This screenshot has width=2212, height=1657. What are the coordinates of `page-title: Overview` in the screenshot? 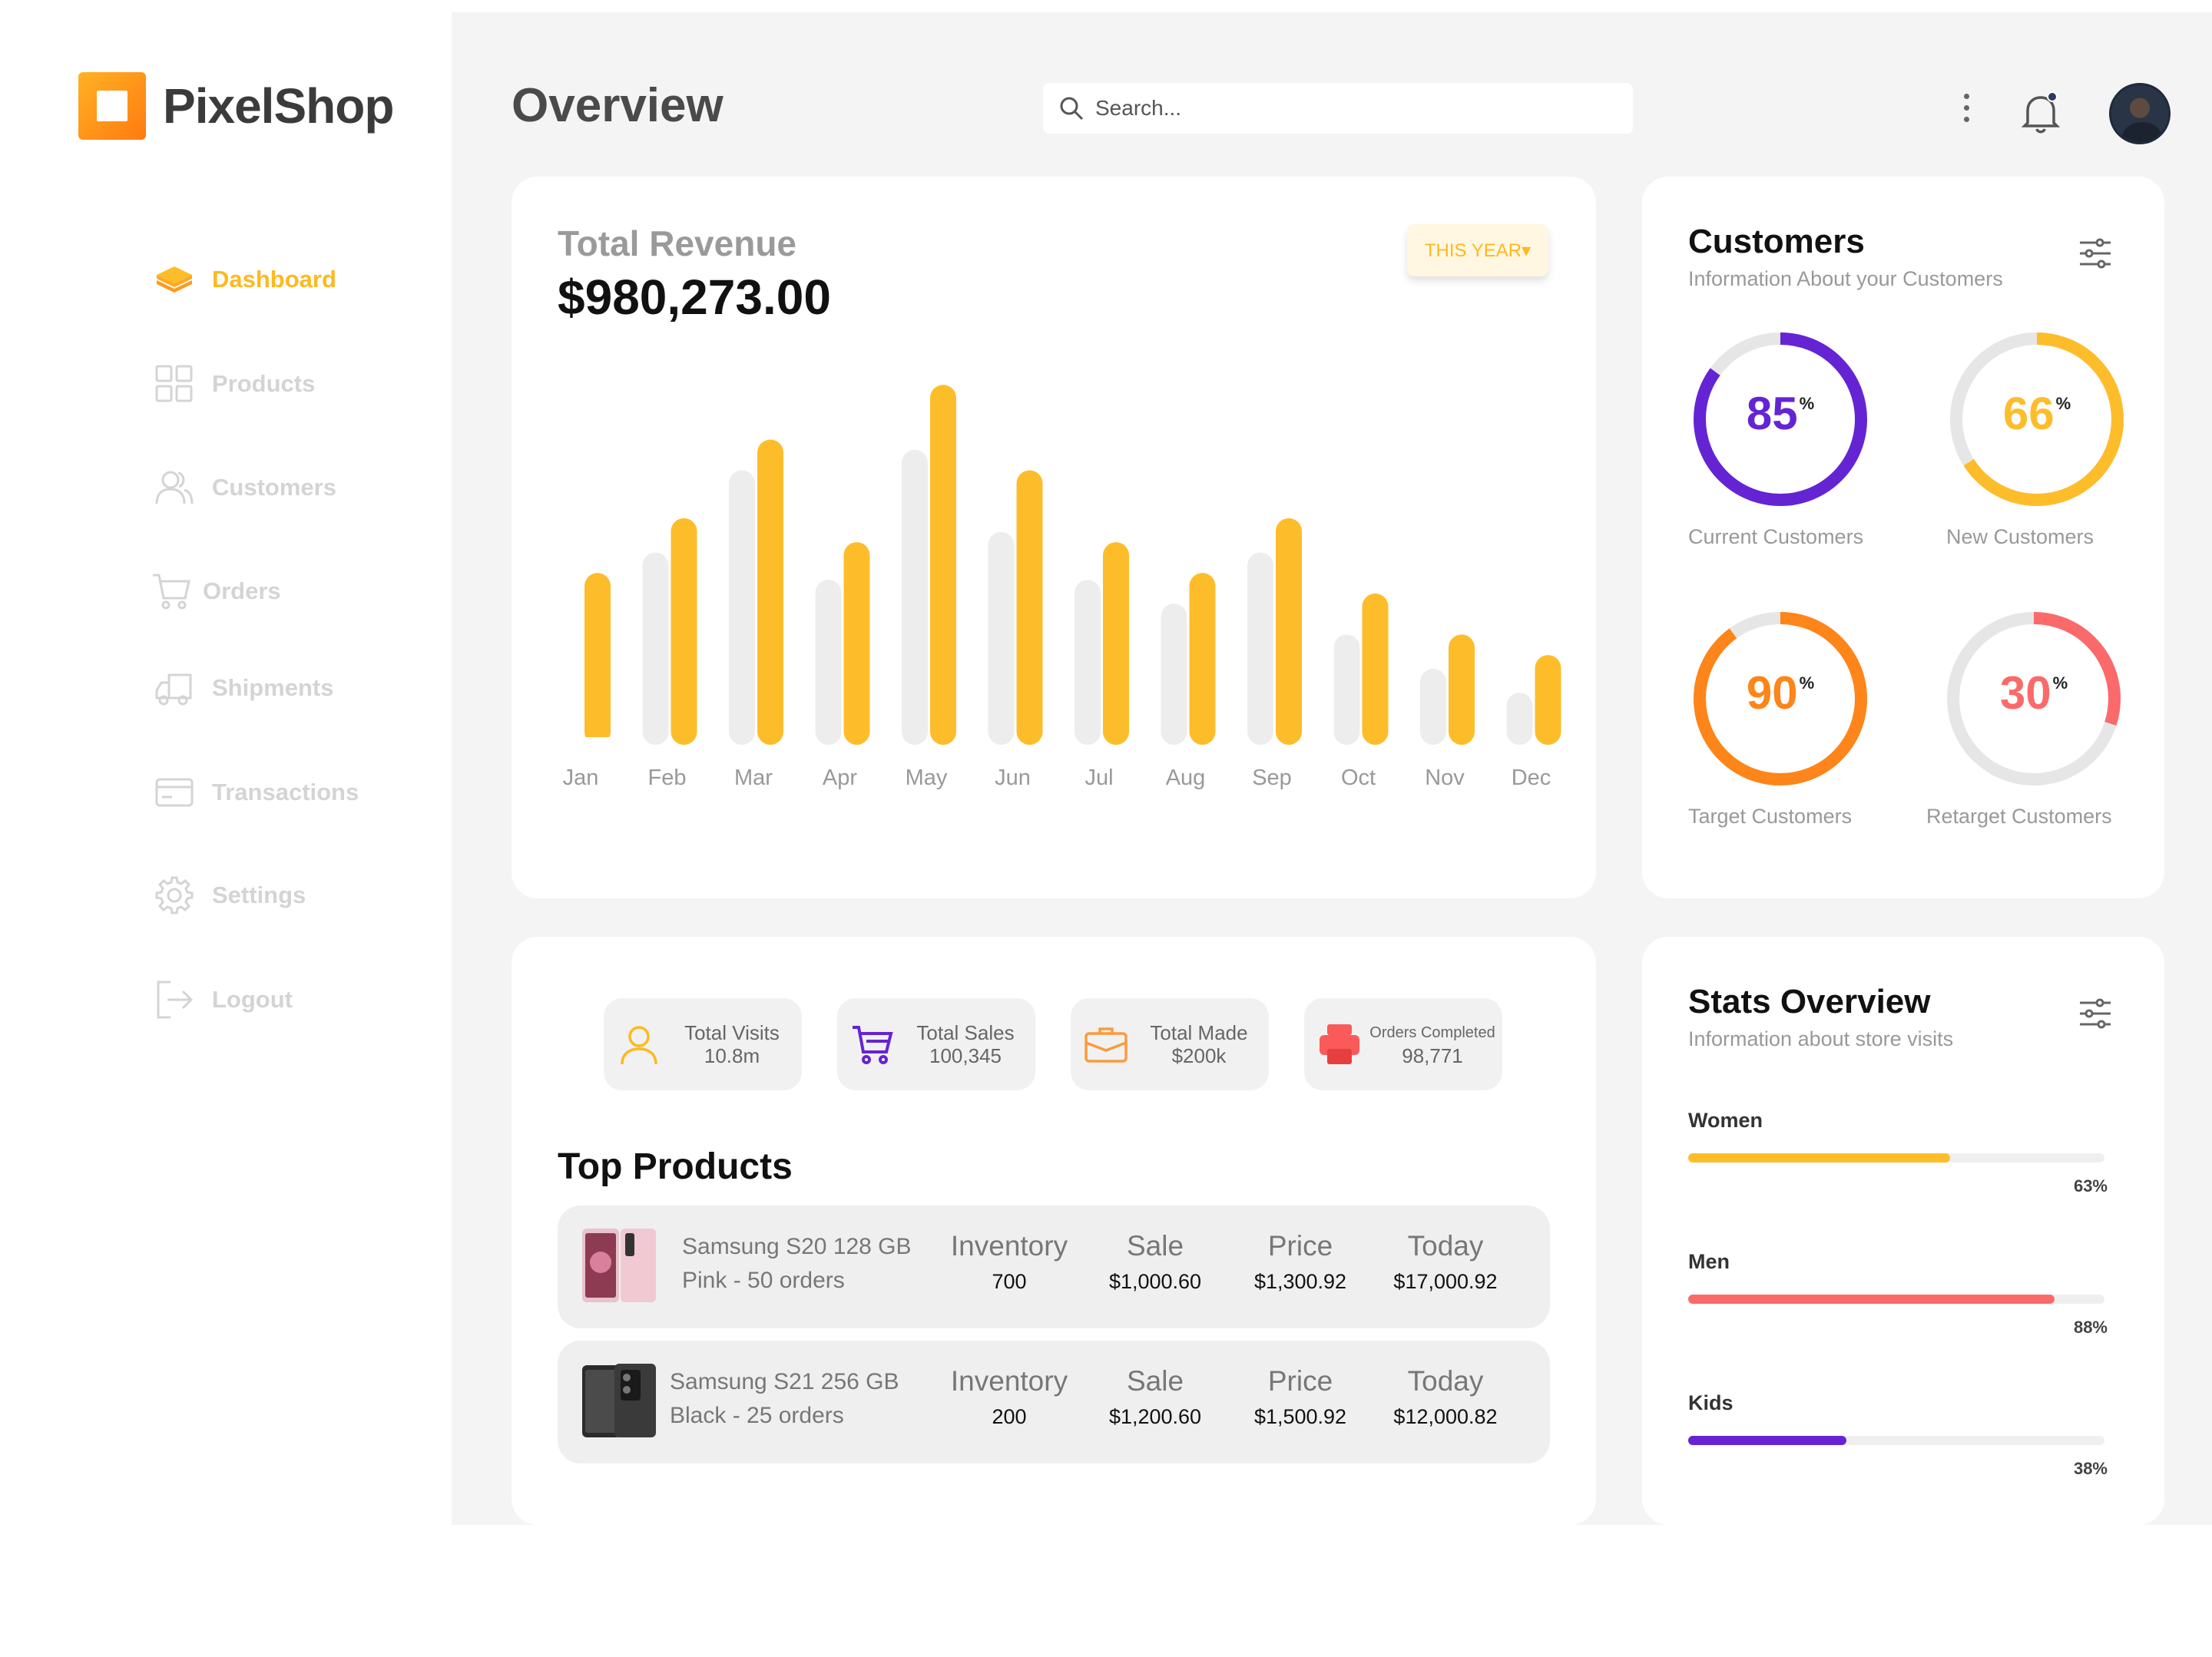 It's located at (618, 105).